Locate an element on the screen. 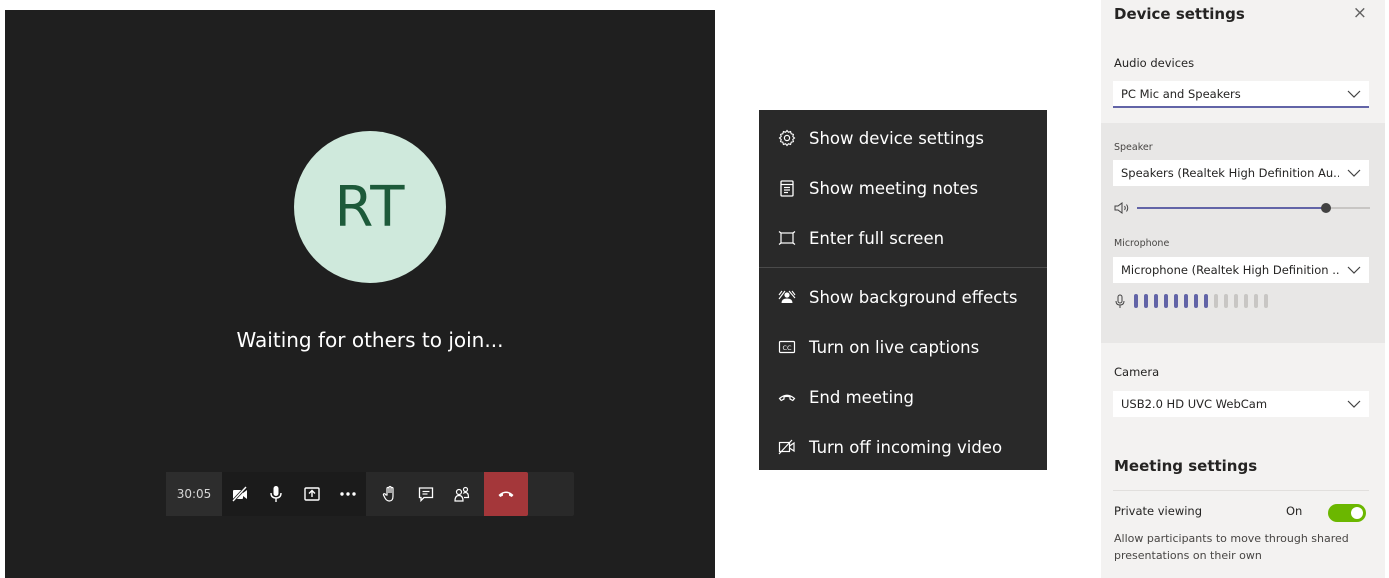  private-viewing-toggle is located at coordinates (1347, 513).